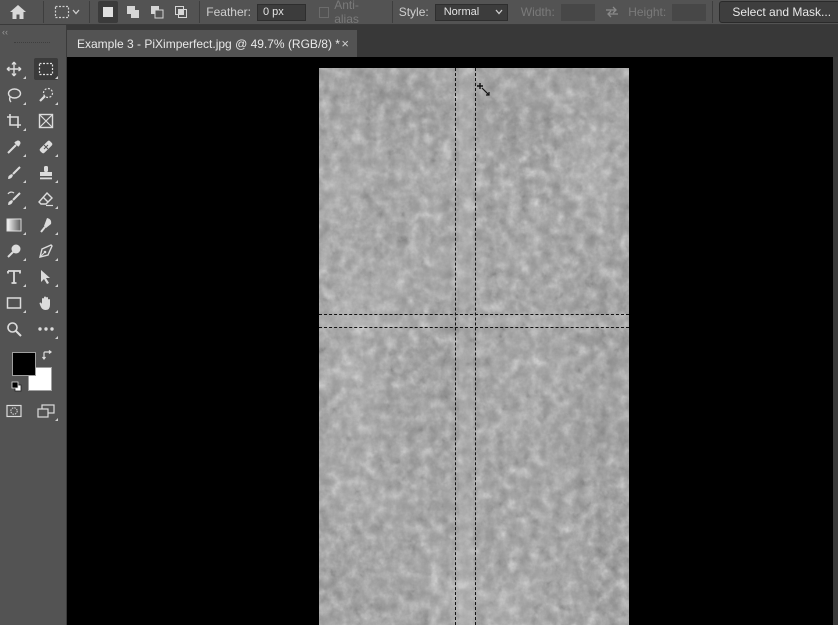 The image size is (838, 625). I want to click on eyedropper-tool-button, so click(14, 147).